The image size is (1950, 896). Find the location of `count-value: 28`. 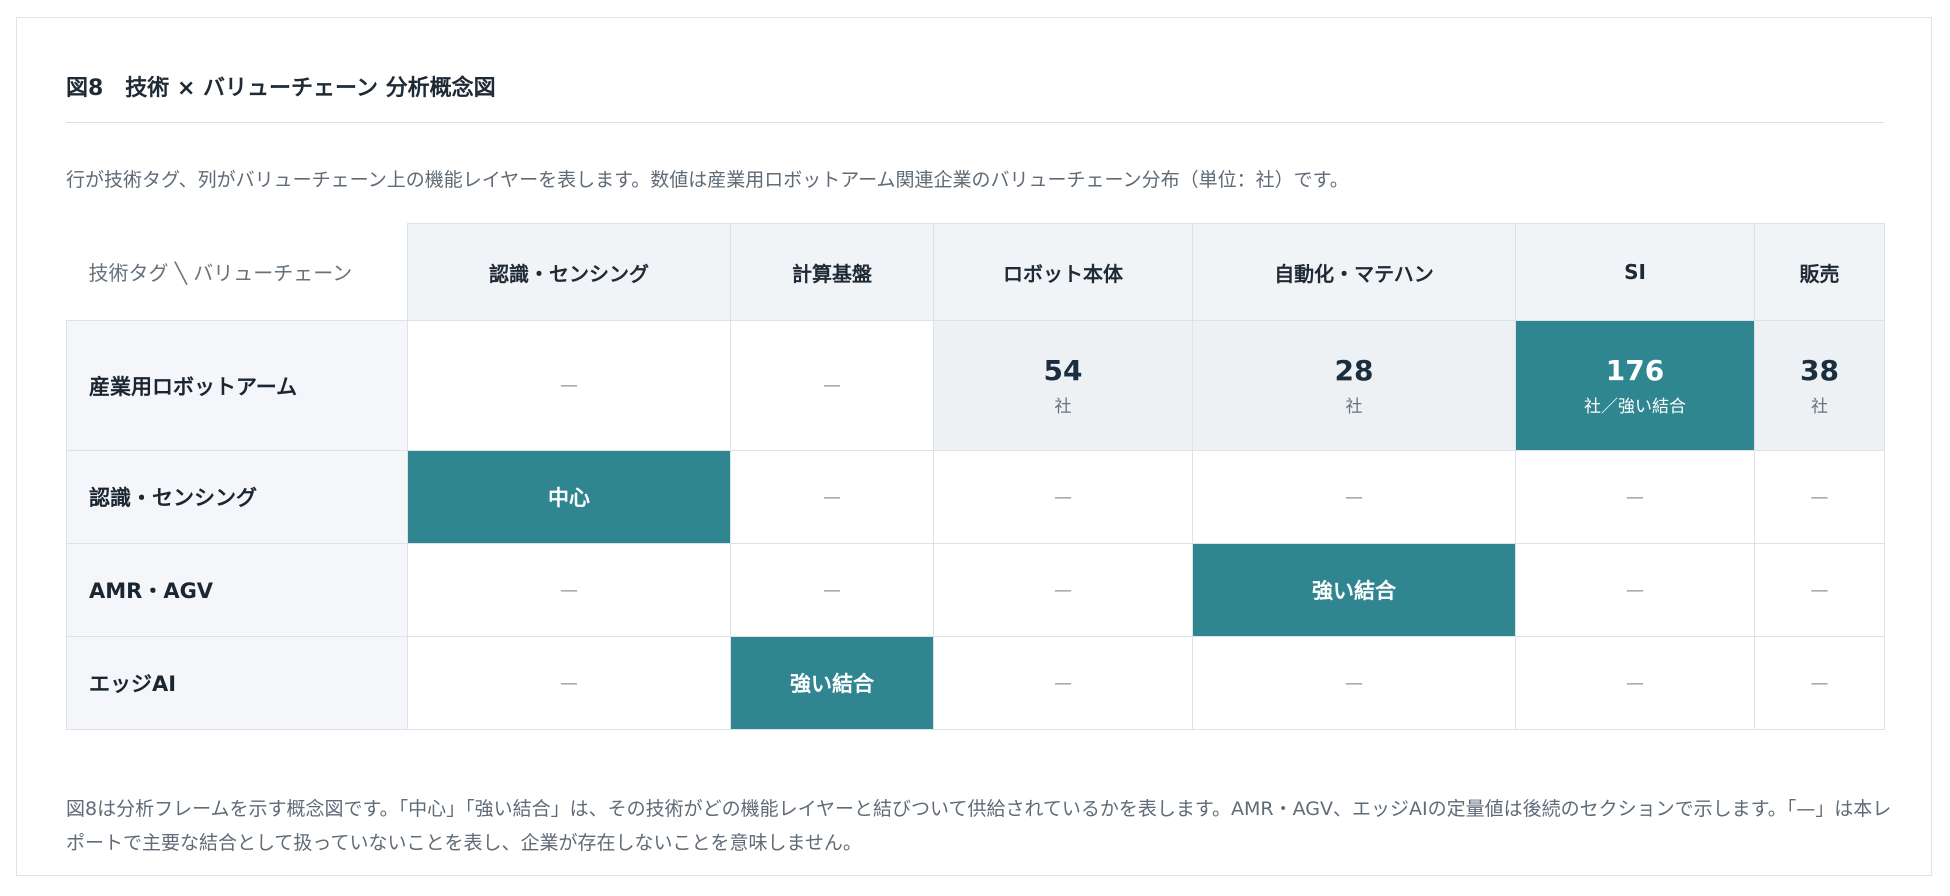

count-value: 28 is located at coordinates (1354, 370).